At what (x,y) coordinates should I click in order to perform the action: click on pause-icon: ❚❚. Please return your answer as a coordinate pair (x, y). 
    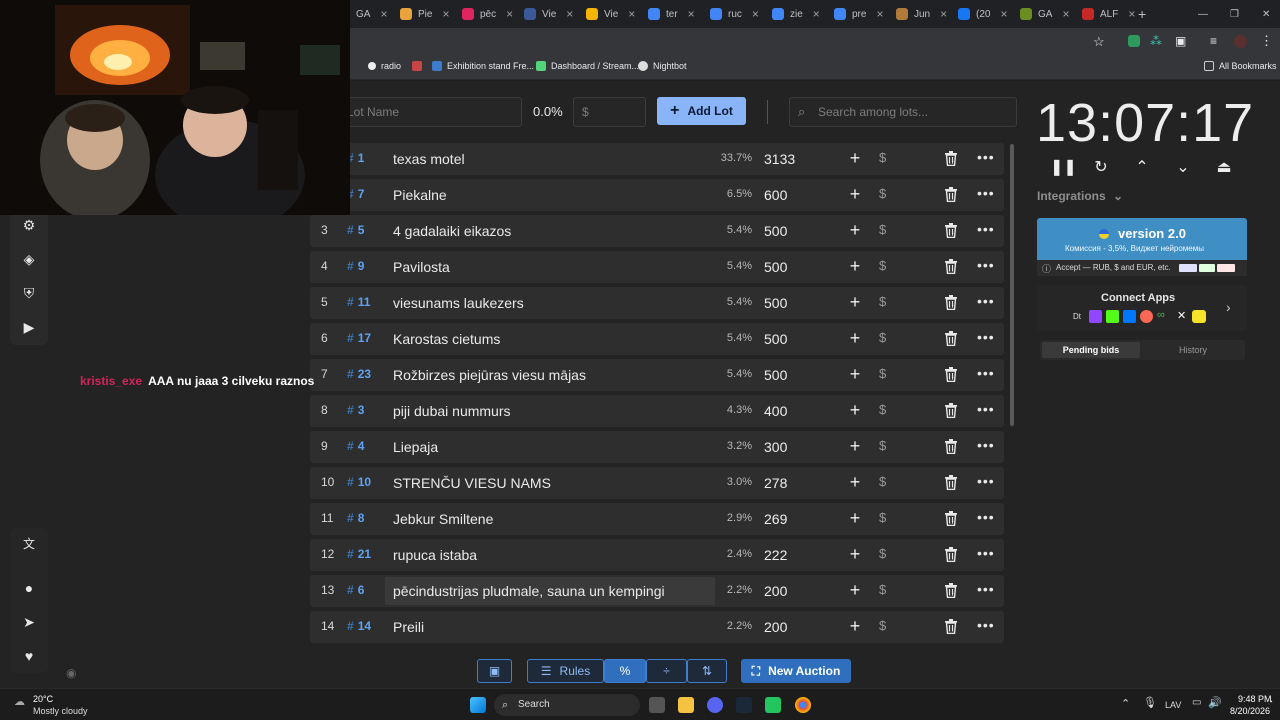
    Looking at the image, I should click on (1063, 167).